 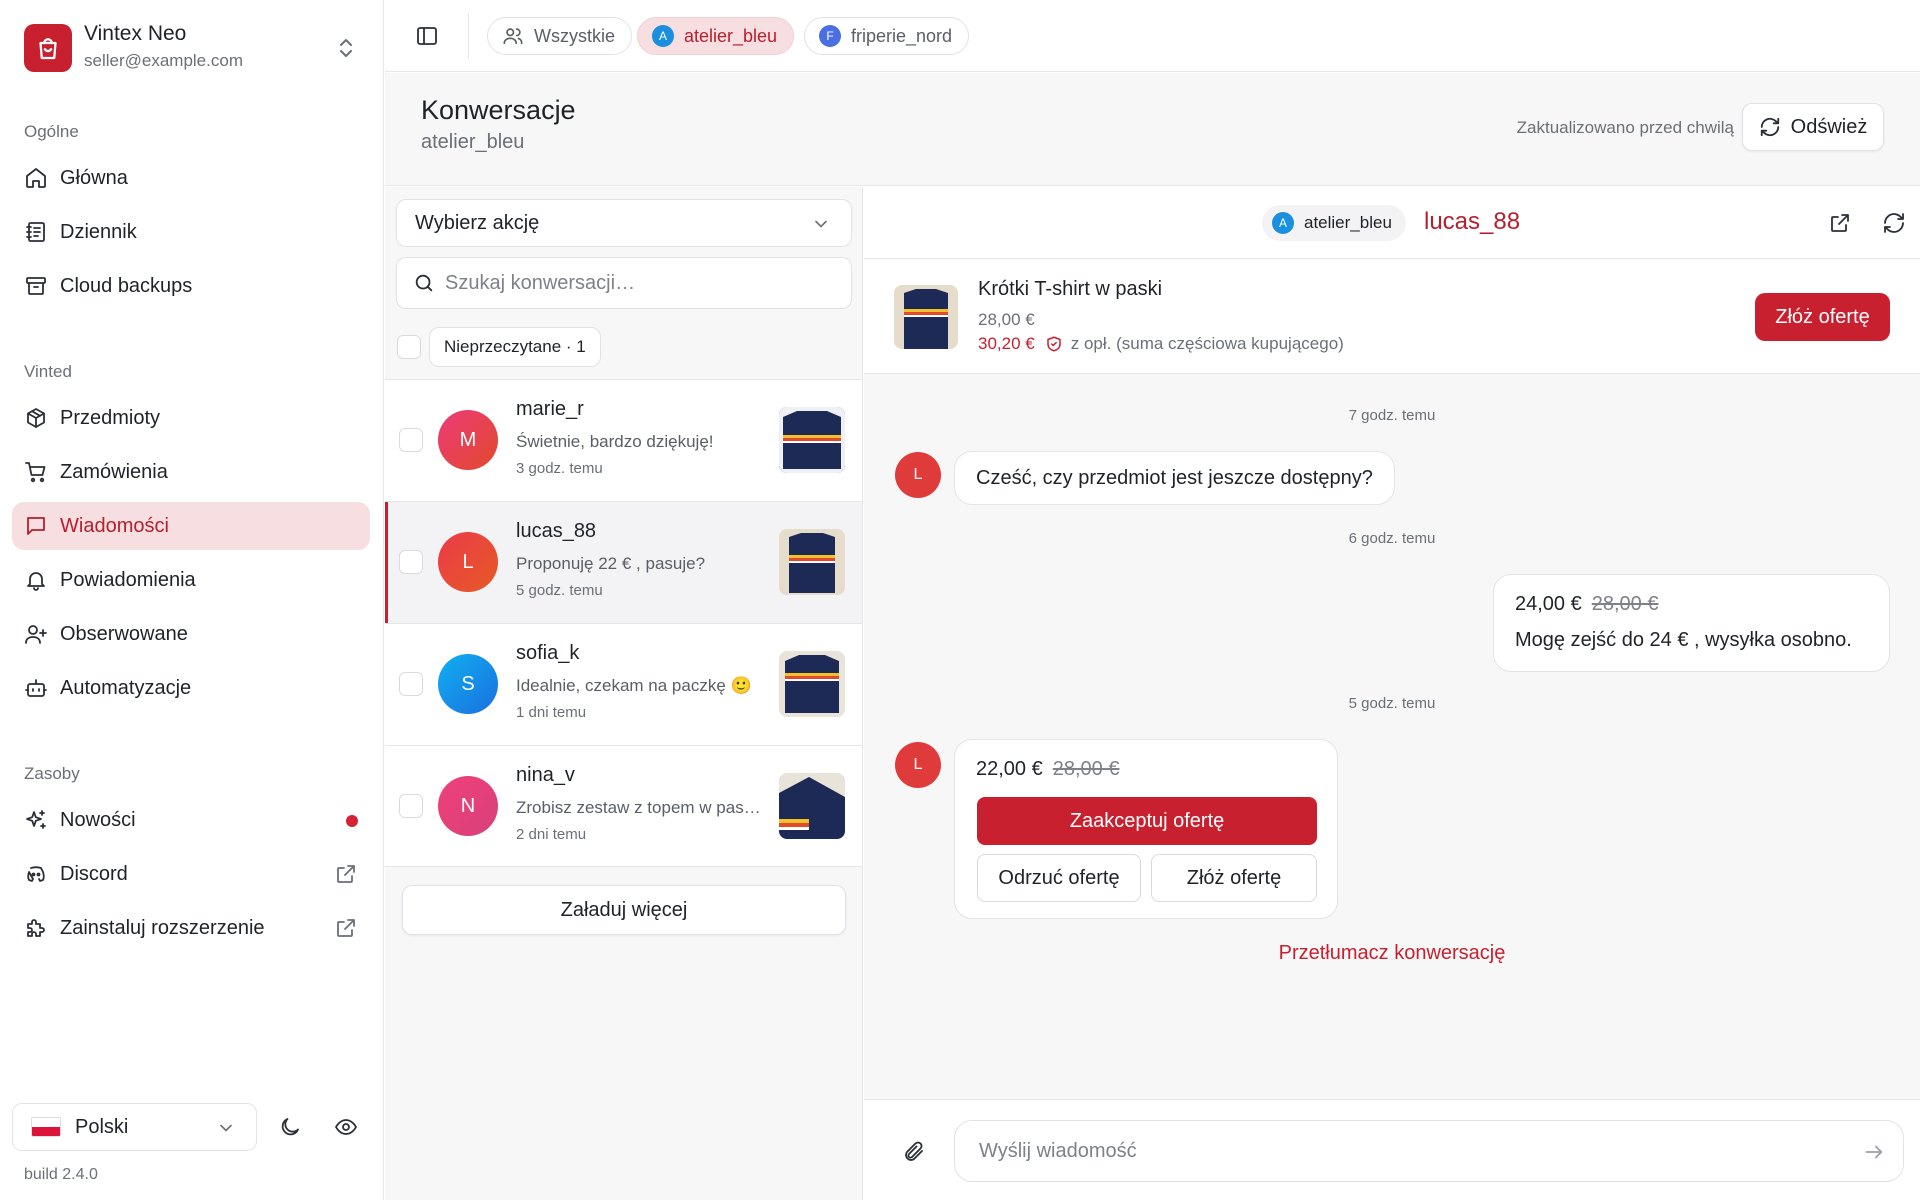 I want to click on conversation-time: 2 dni temu, so click(x=551, y=834).